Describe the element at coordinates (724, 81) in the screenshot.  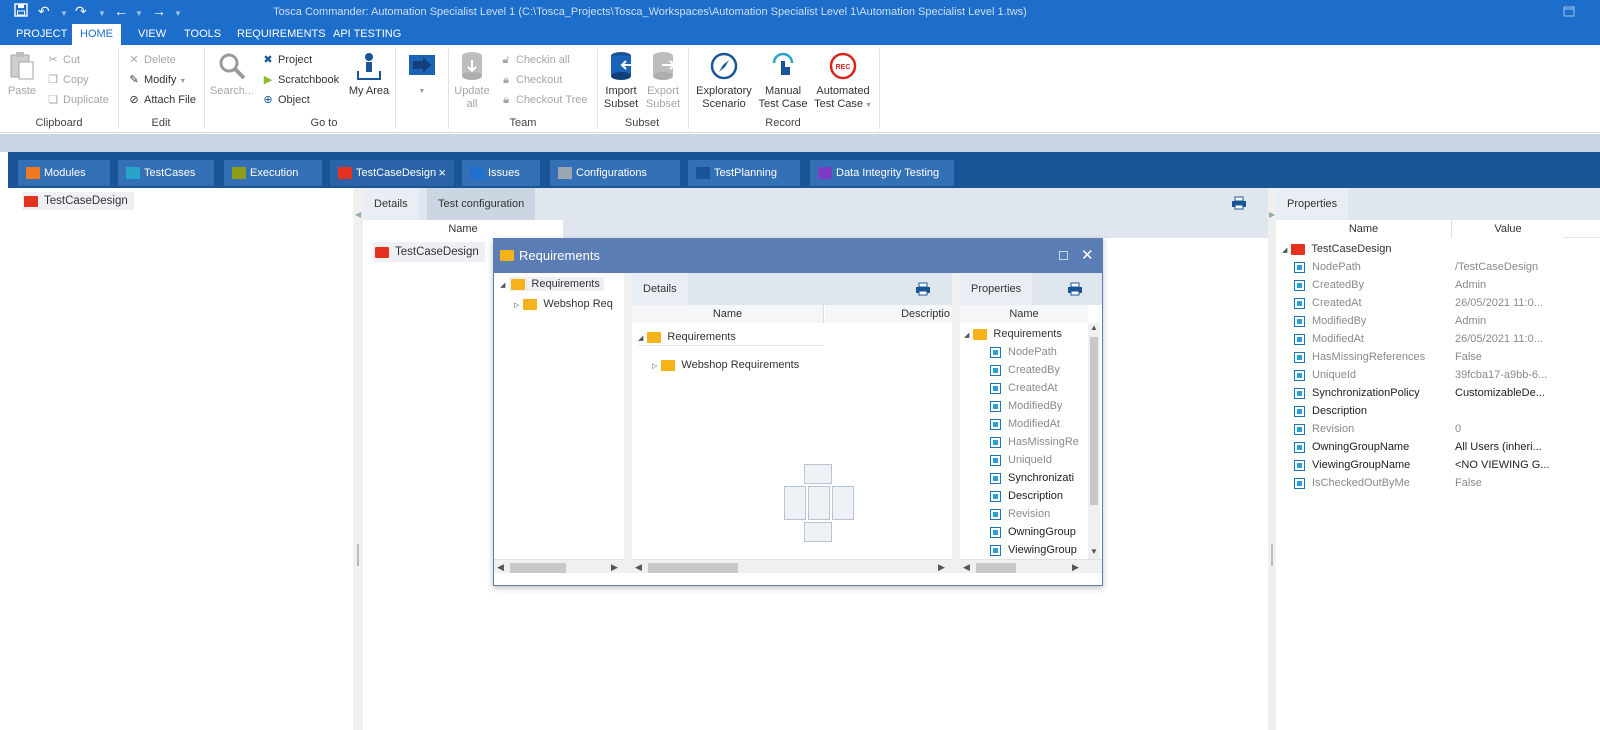
I see `exploratory-scenario-button: Exploratory Scenario` at that location.